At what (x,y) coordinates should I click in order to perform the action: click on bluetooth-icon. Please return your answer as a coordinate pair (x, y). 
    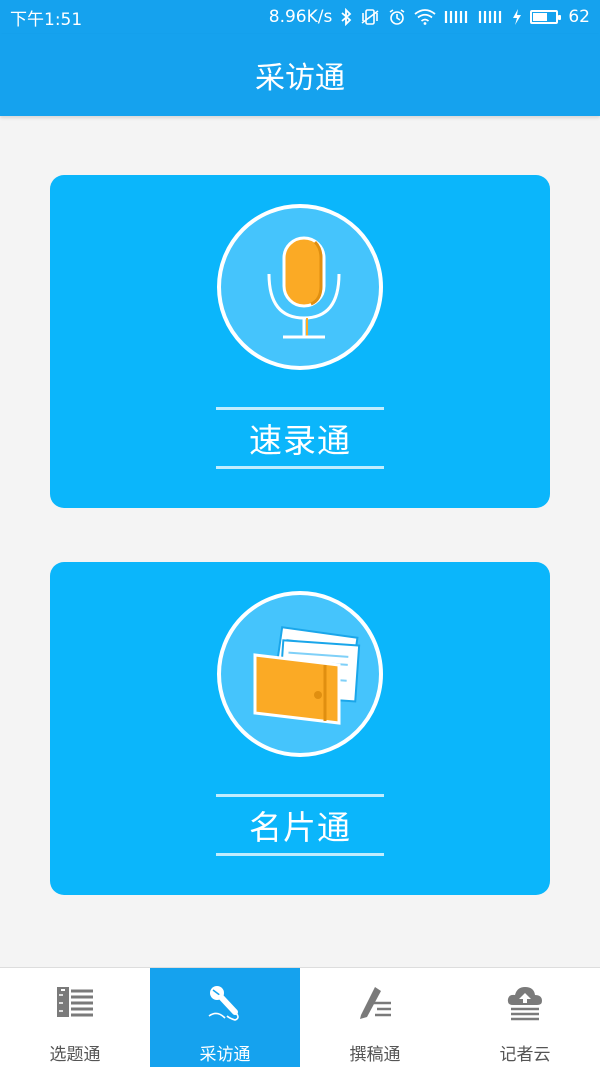
    Looking at the image, I should click on (346, 17).